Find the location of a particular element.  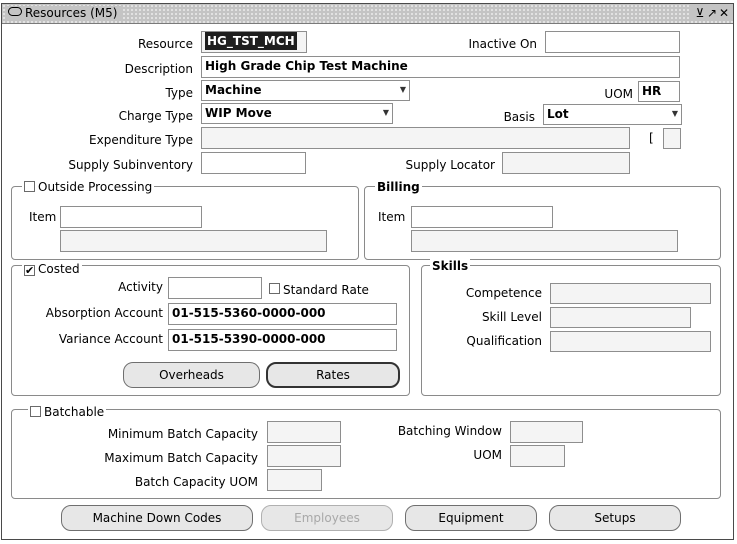

qualification-field is located at coordinates (630, 341).